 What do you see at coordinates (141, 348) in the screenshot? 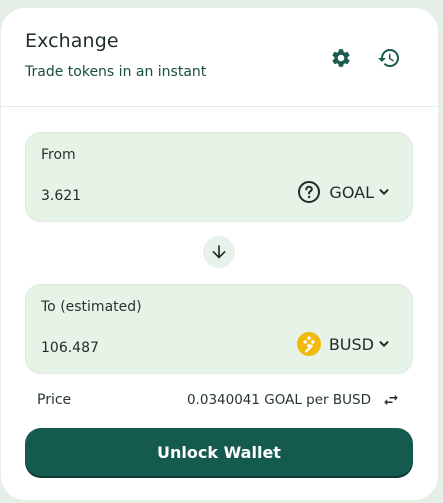
I see `to-amount-input` at bounding box center [141, 348].